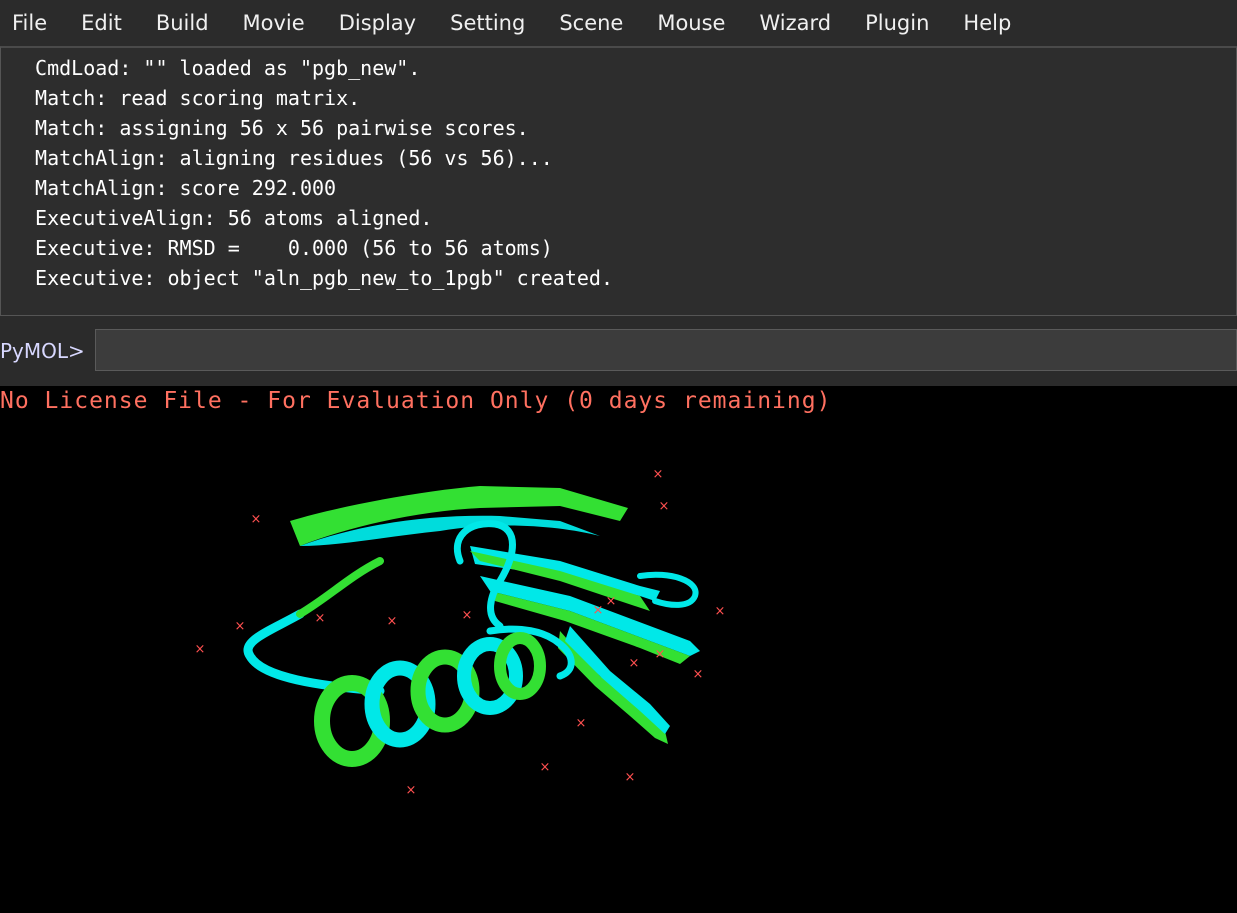 Image resolution: width=1237 pixels, height=913 pixels. What do you see at coordinates (340, 587) in the screenshot?
I see `loop` at bounding box center [340, 587].